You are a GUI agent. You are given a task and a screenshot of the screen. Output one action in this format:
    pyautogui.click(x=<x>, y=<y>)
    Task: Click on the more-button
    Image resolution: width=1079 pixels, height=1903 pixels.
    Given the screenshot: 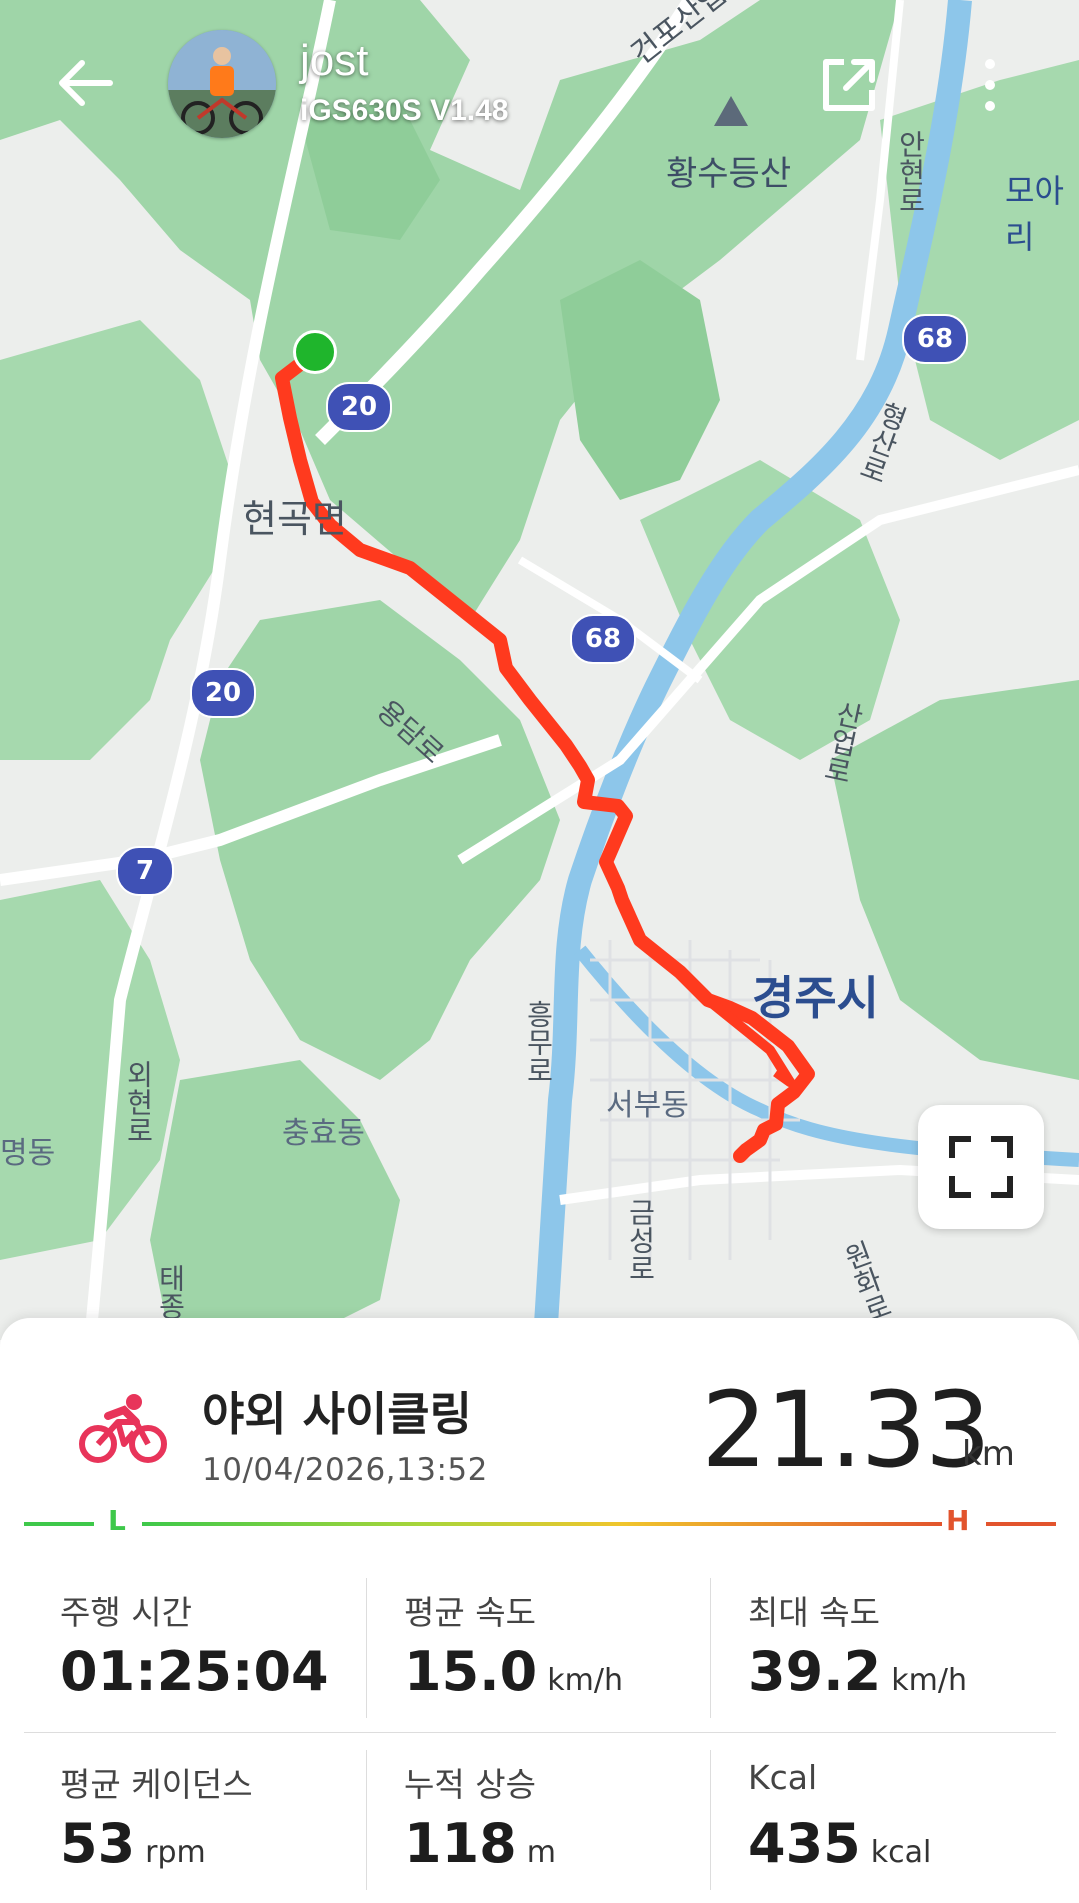 What is the action you would take?
    pyautogui.click(x=990, y=85)
    